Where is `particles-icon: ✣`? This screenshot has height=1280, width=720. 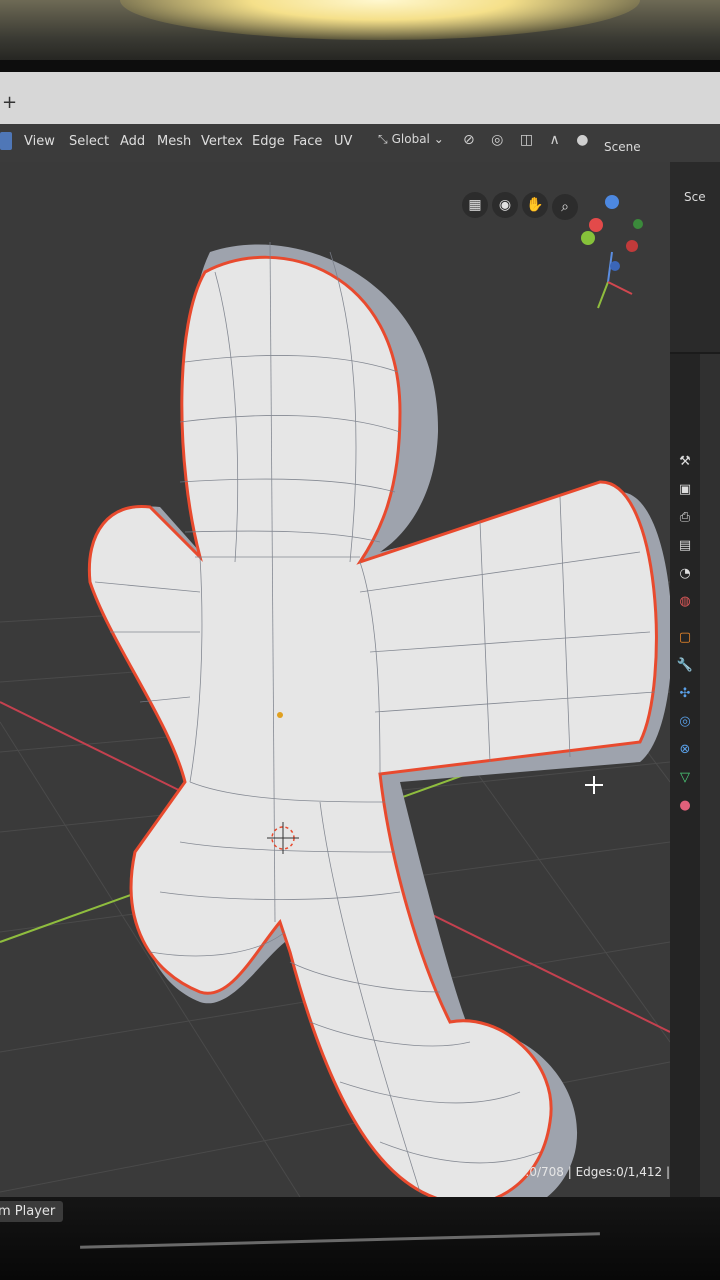 particles-icon: ✣ is located at coordinates (685, 694).